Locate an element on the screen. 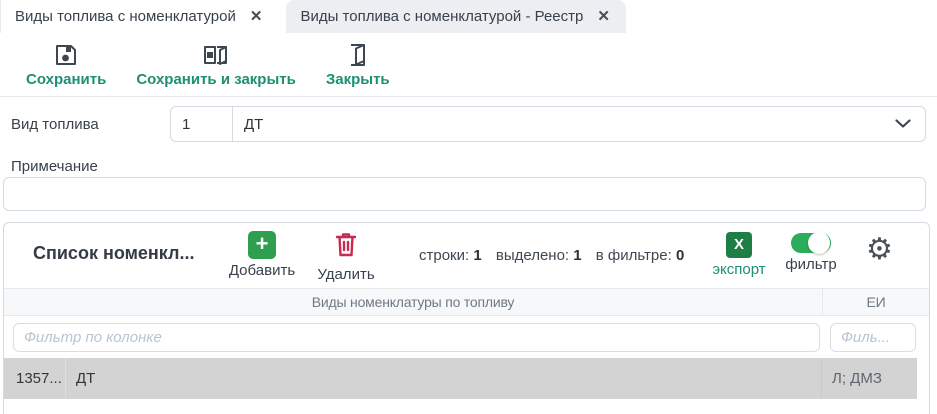 The height and width of the screenshot is (414, 937). delete-button: Удалить is located at coordinates (346, 257).